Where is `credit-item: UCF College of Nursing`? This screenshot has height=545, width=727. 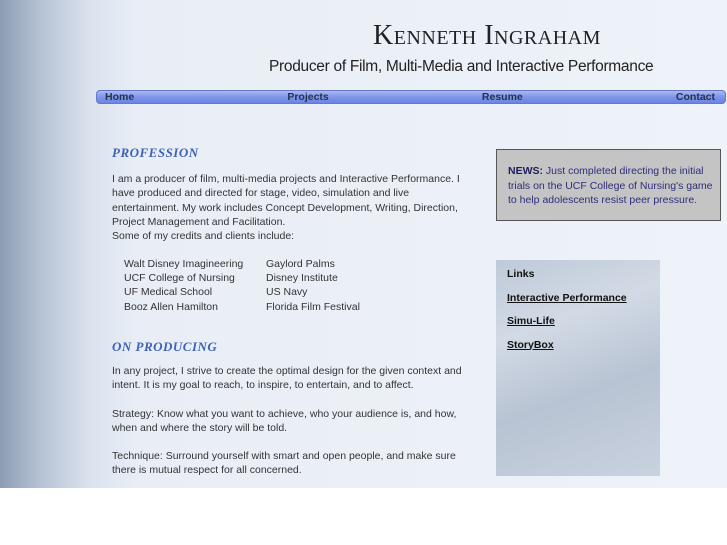 credit-item: UCF College of Nursing is located at coordinates (179, 278).